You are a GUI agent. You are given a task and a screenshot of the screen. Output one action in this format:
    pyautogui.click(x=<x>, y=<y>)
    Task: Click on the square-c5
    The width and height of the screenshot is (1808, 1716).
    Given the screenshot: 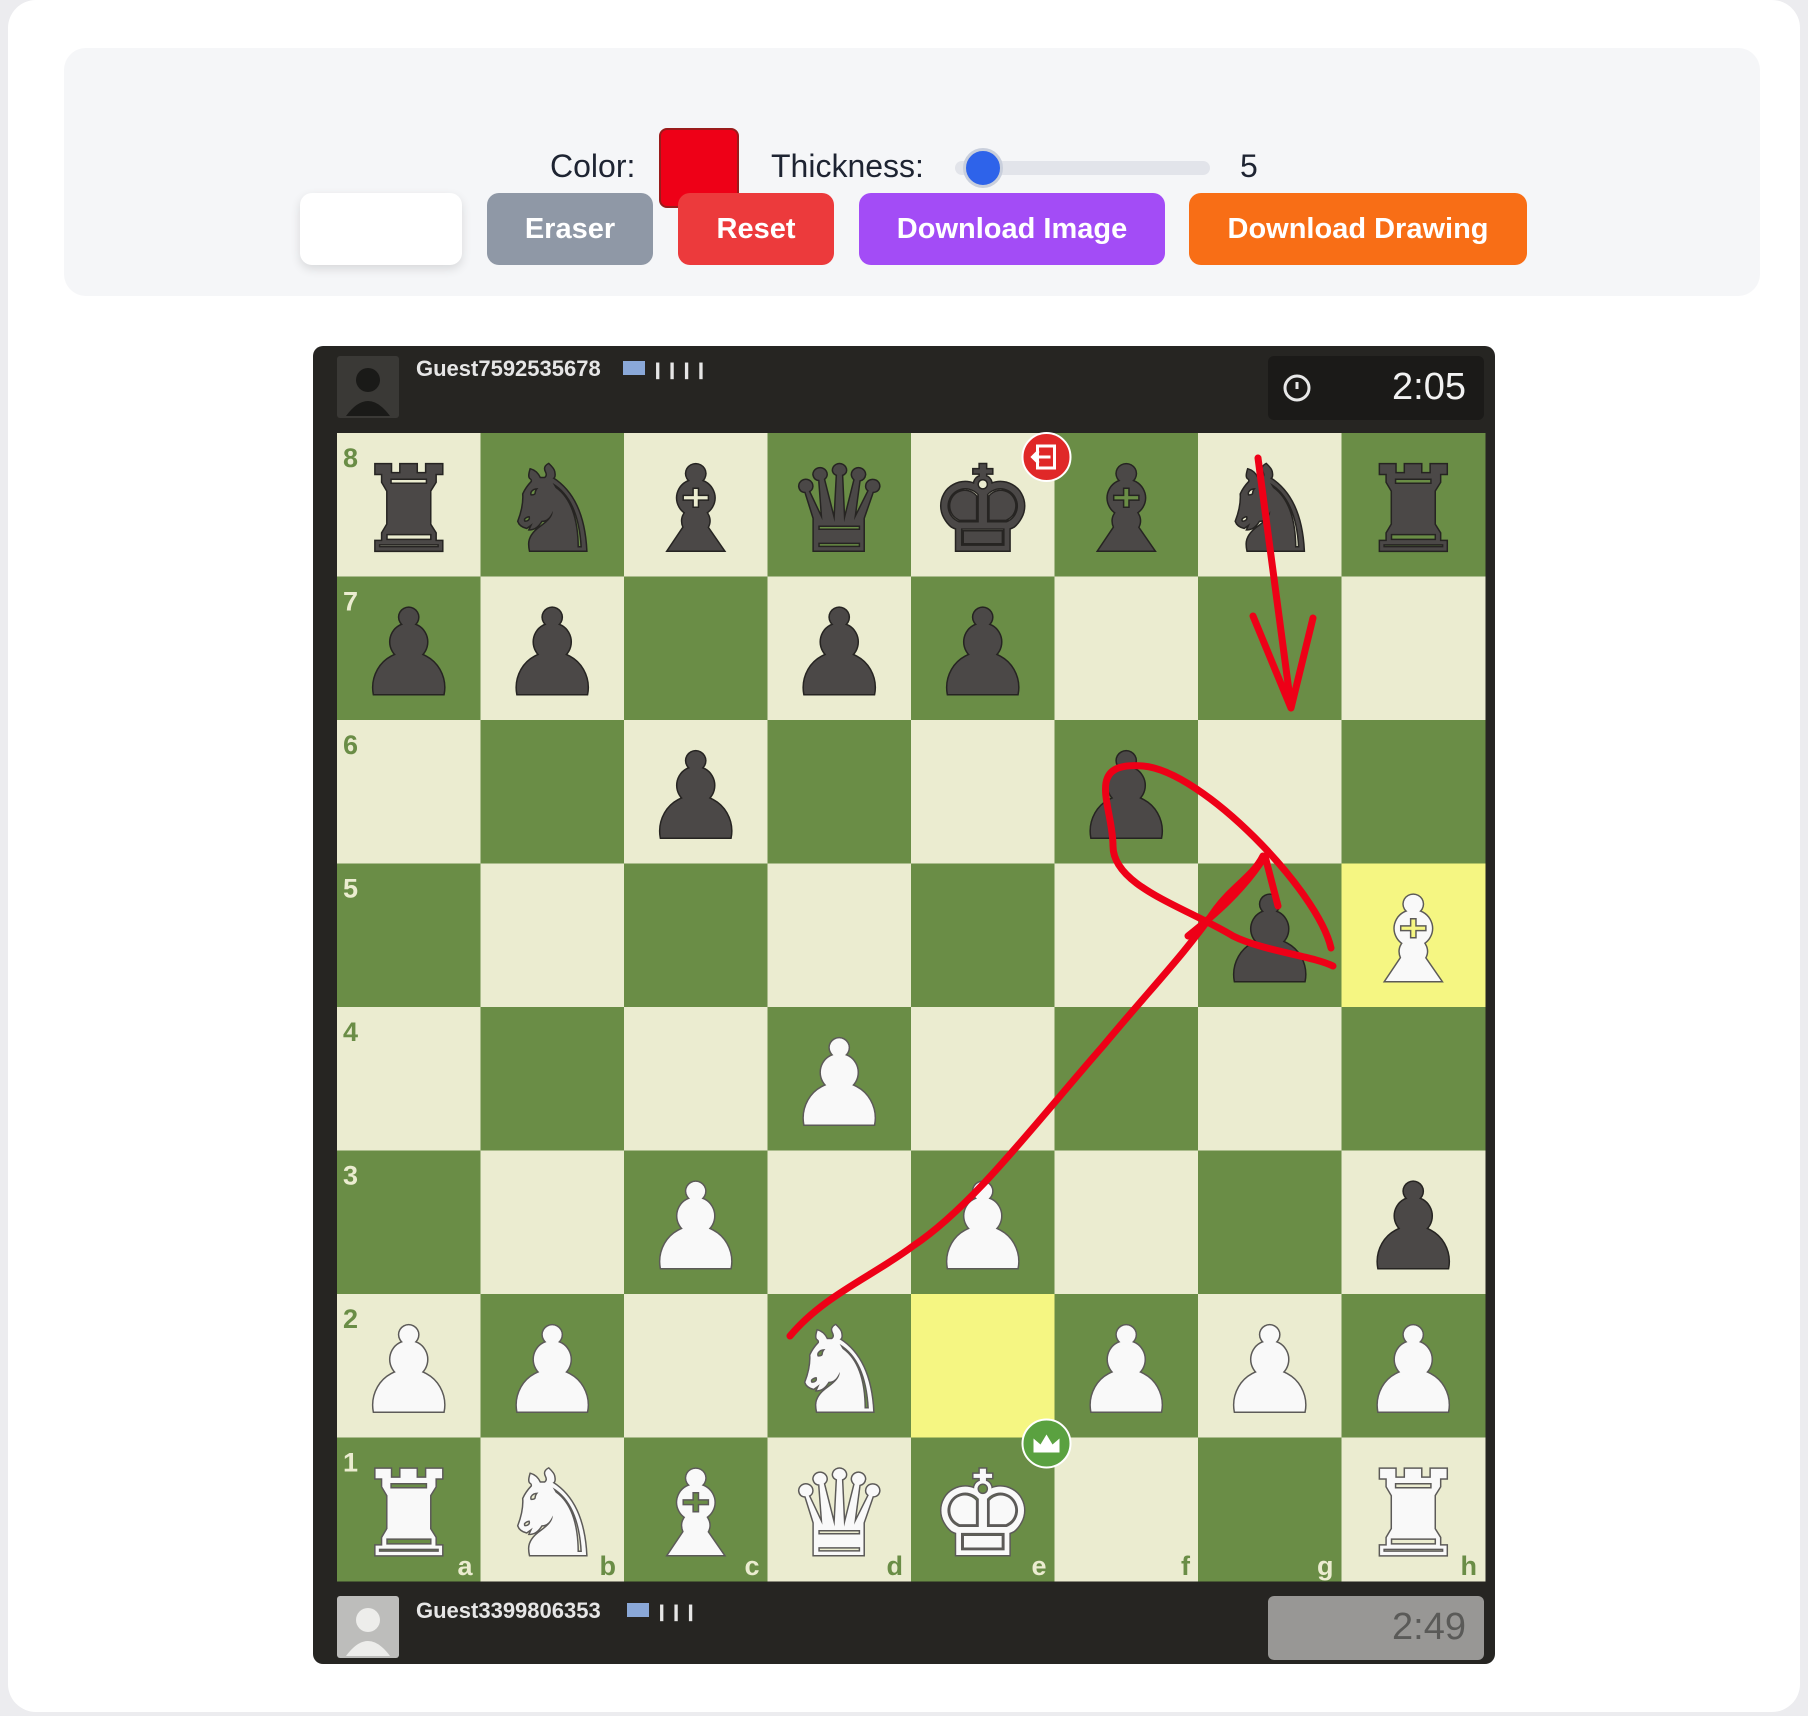 What is the action you would take?
    pyautogui.click(x=696, y=935)
    